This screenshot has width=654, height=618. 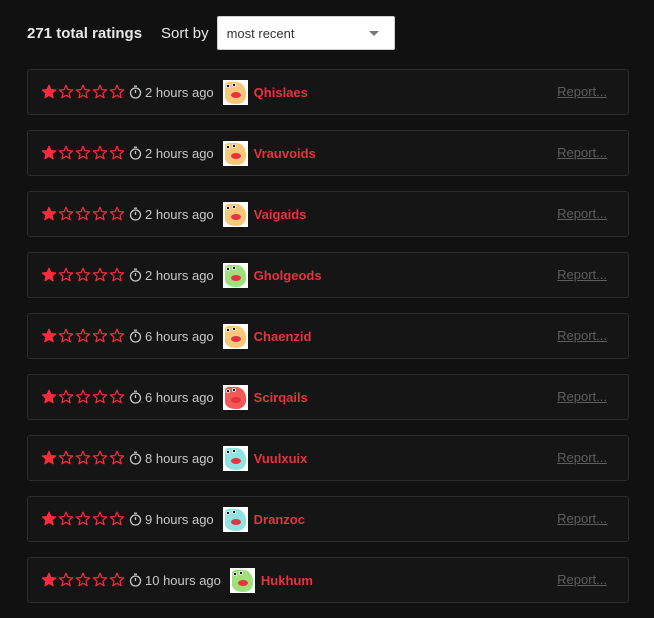 I want to click on review-time: 8 hours ago, so click(x=171, y=458).